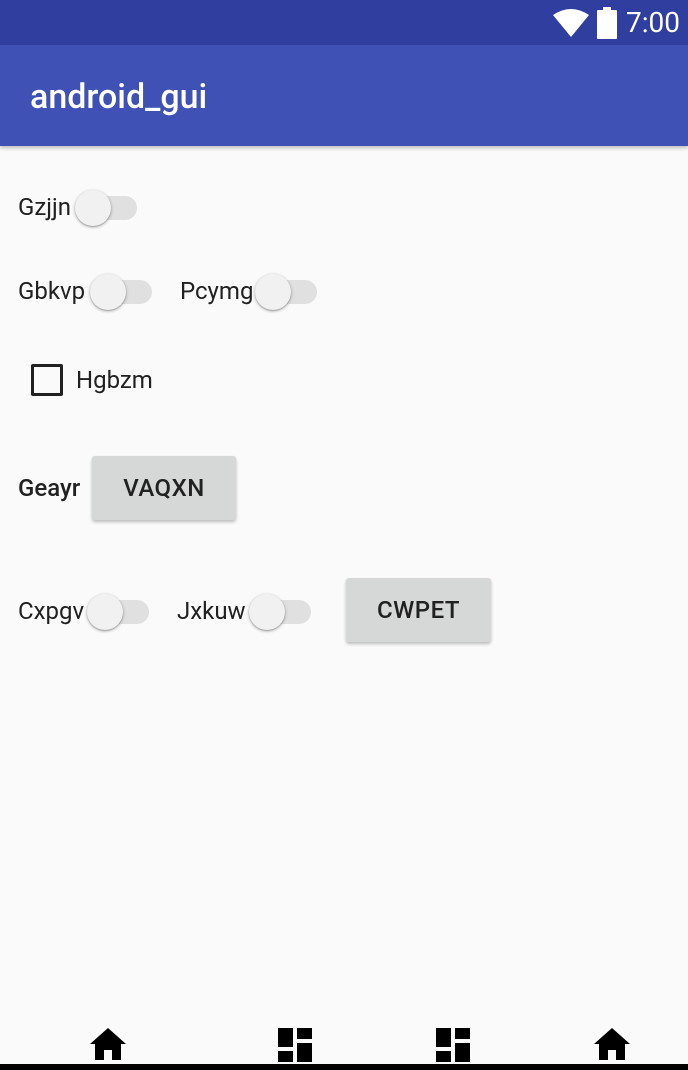  I want to click on switch-gzjjn, so click(108, 204).